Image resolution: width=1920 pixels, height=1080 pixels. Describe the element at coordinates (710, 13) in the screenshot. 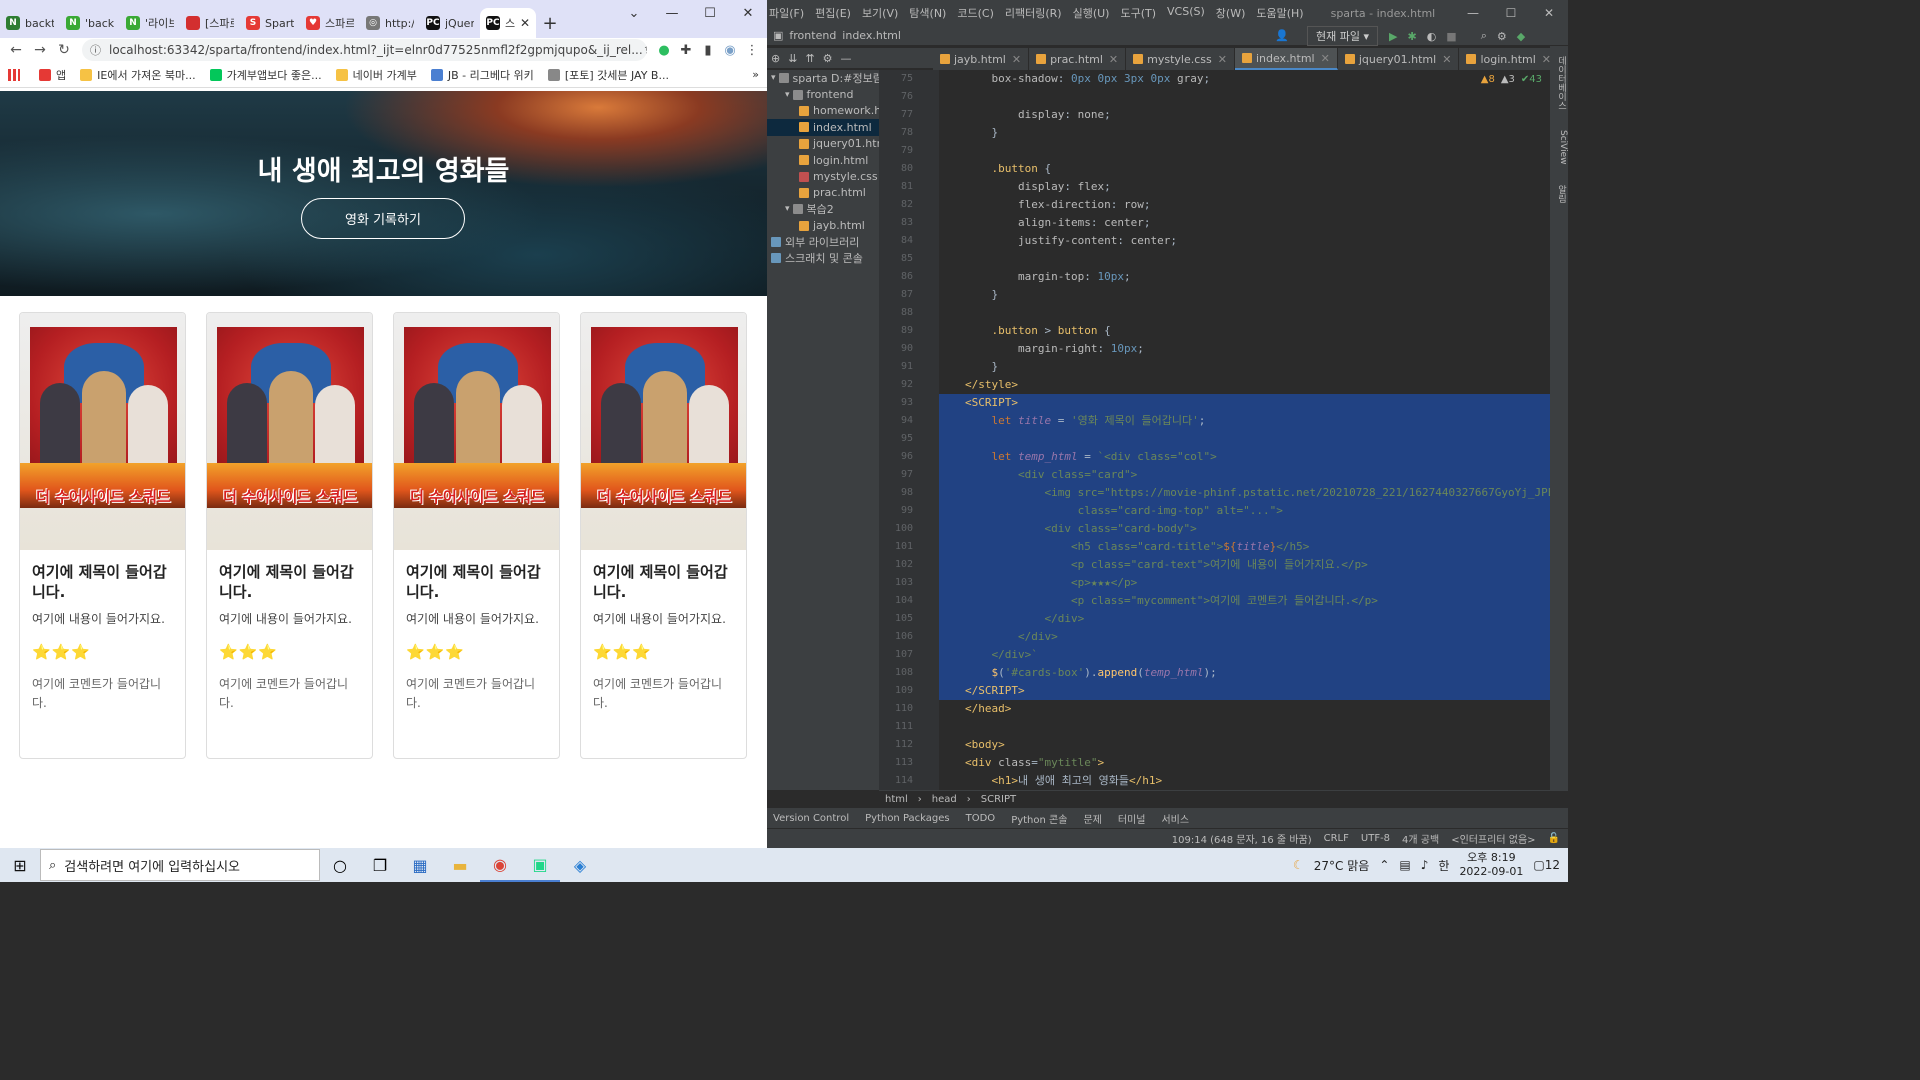

I see `maximize-button: ☐` at that location.